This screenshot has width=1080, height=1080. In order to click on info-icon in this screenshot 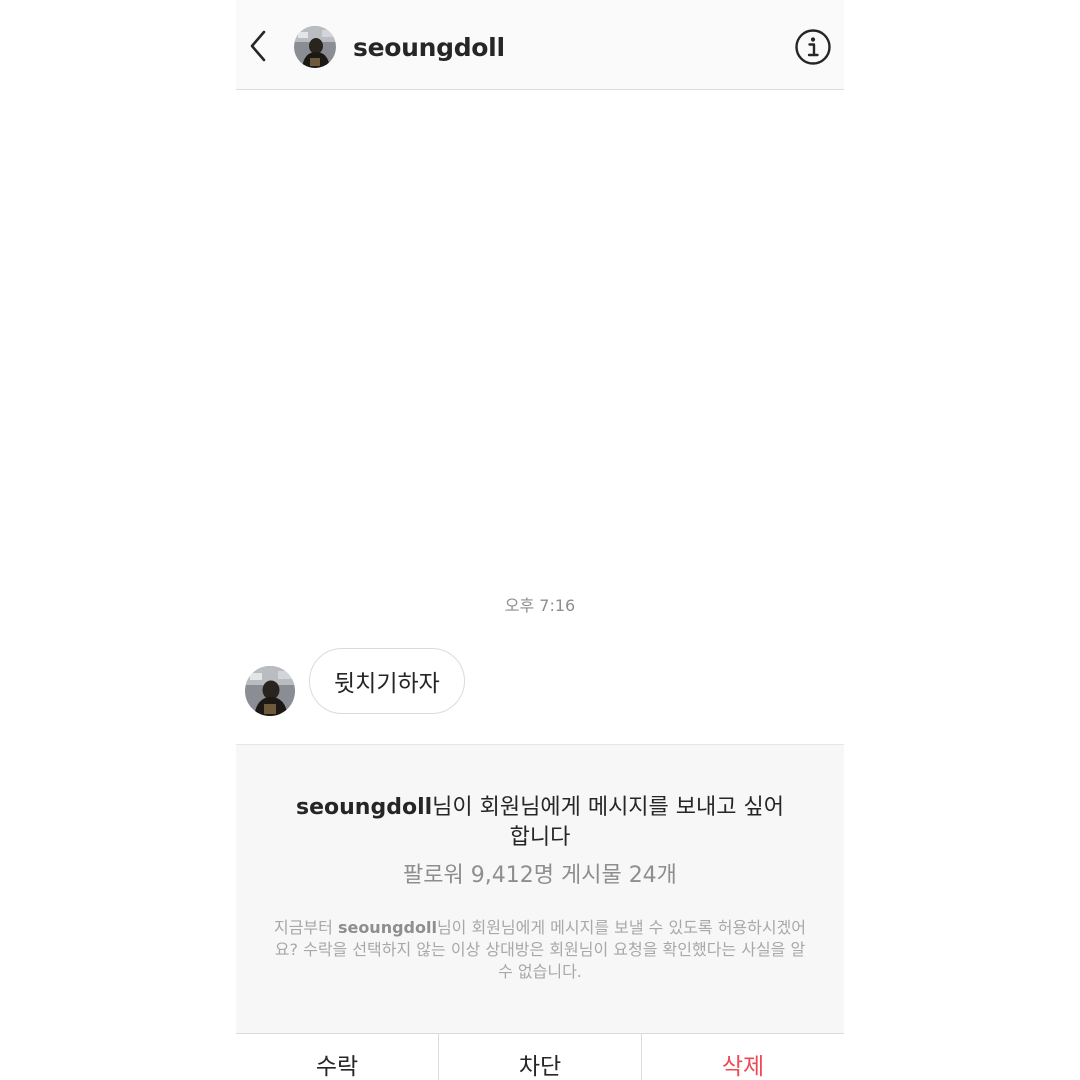, I will do `click(813, 47)`.